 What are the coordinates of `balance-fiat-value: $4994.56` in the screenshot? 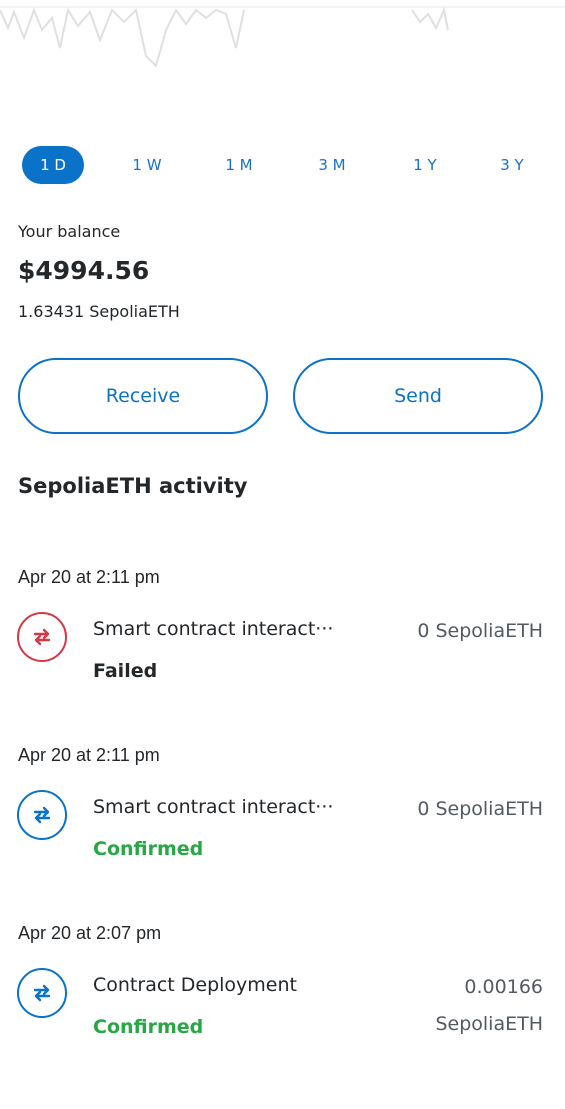 It's located at (84, 270).